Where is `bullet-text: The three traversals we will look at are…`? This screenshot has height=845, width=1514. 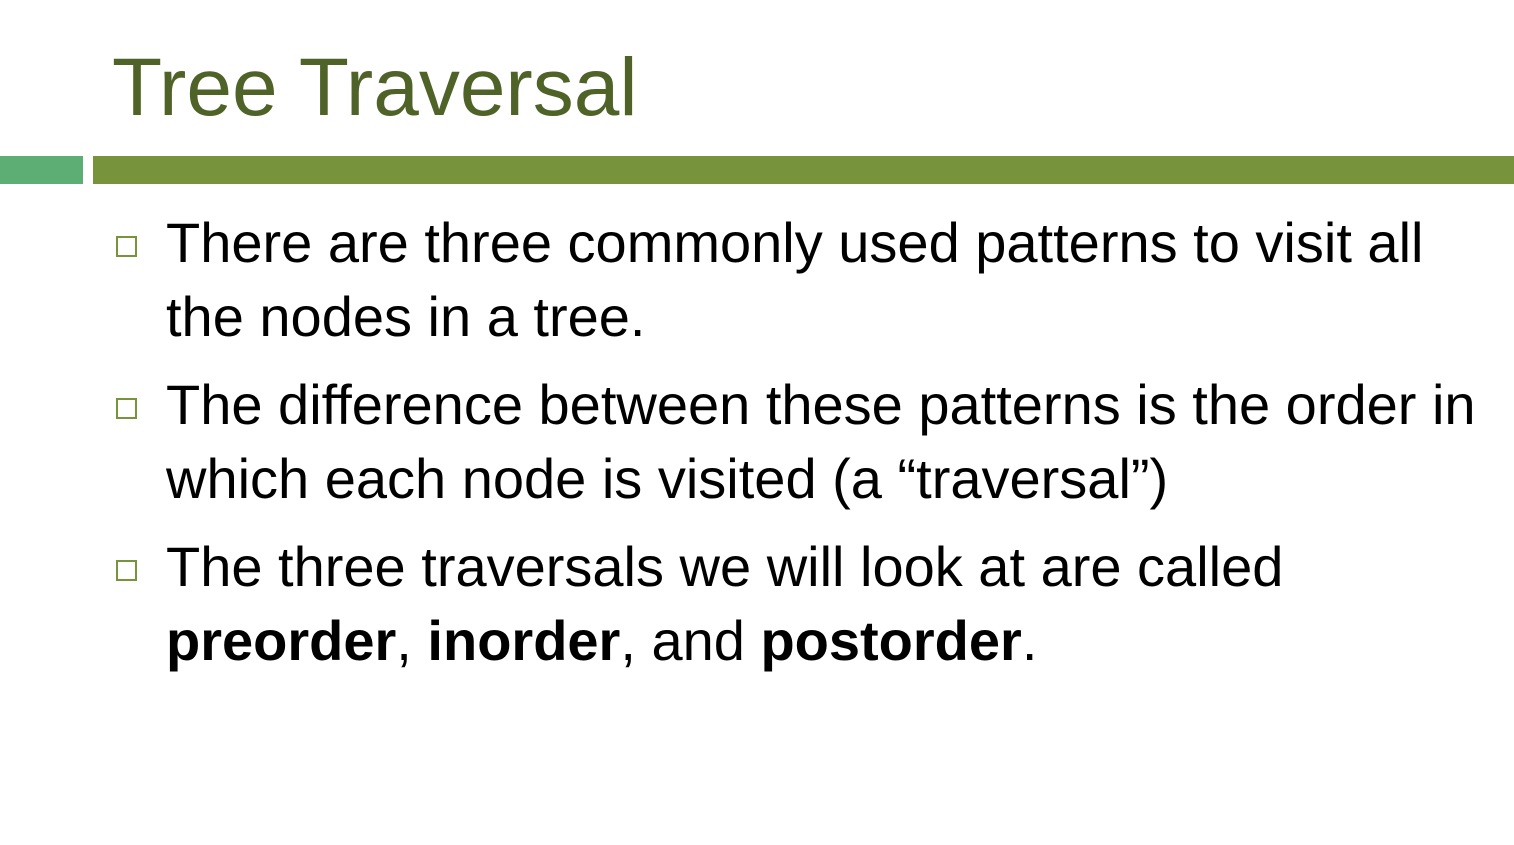 bullet-text: The three traversals we will look at are… is located at coordinates (724, 603).